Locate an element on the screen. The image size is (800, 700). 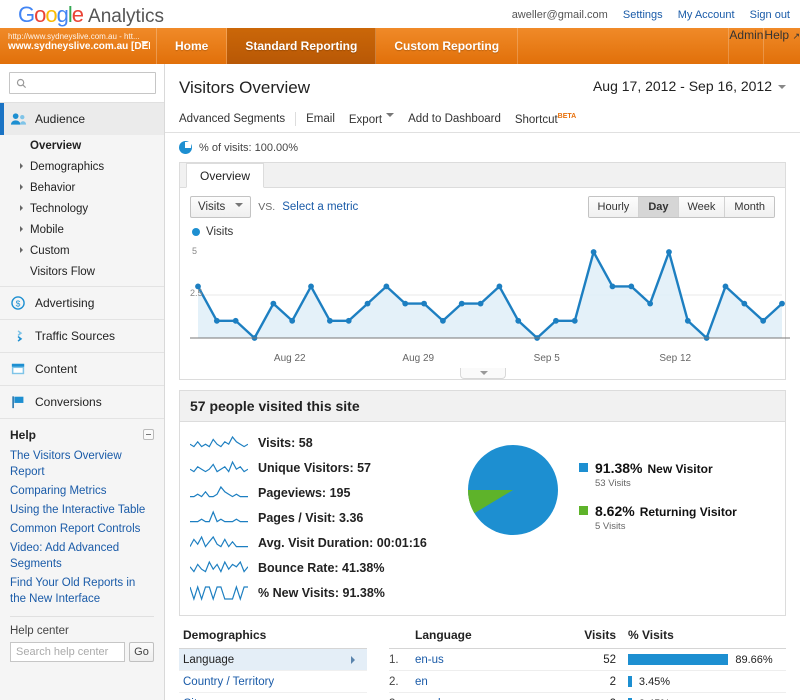
sidebar-item-overview: Overview is located at coordinates (82, 145).